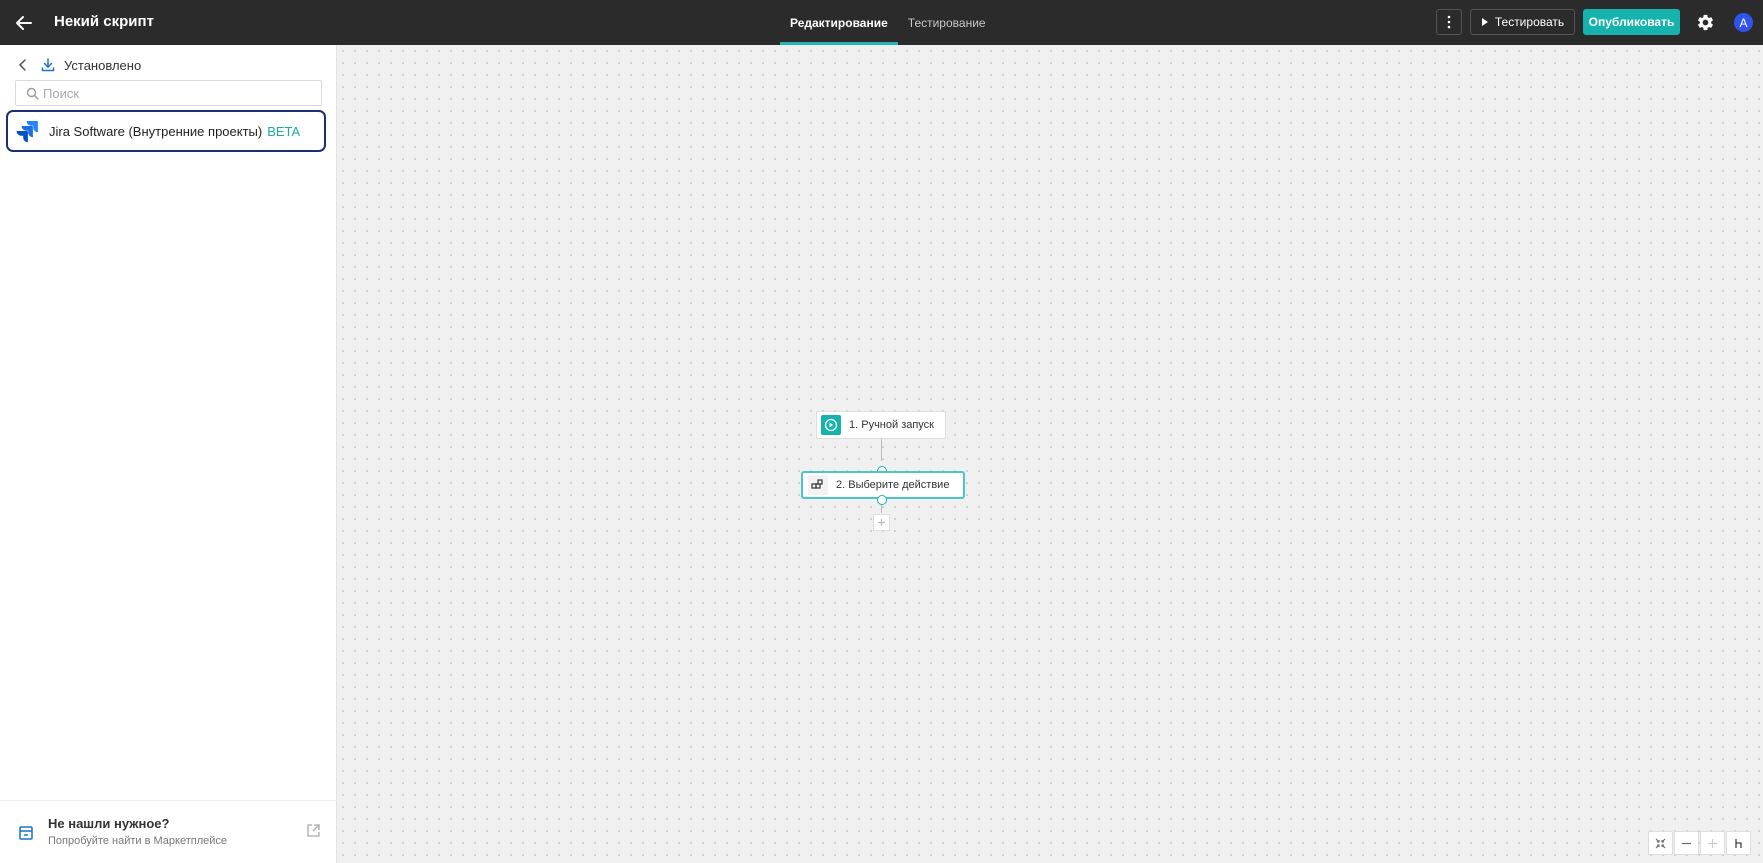  I want to click on tab-testing: Тестирование, so click(947, 22).